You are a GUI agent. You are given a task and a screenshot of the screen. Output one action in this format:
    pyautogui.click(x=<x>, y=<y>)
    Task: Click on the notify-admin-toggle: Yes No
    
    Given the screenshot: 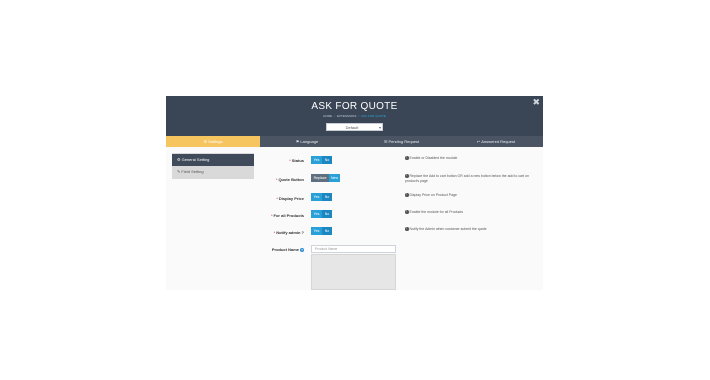 What is the action you would take?
    pyautogui.click(x=321, y=231)
    